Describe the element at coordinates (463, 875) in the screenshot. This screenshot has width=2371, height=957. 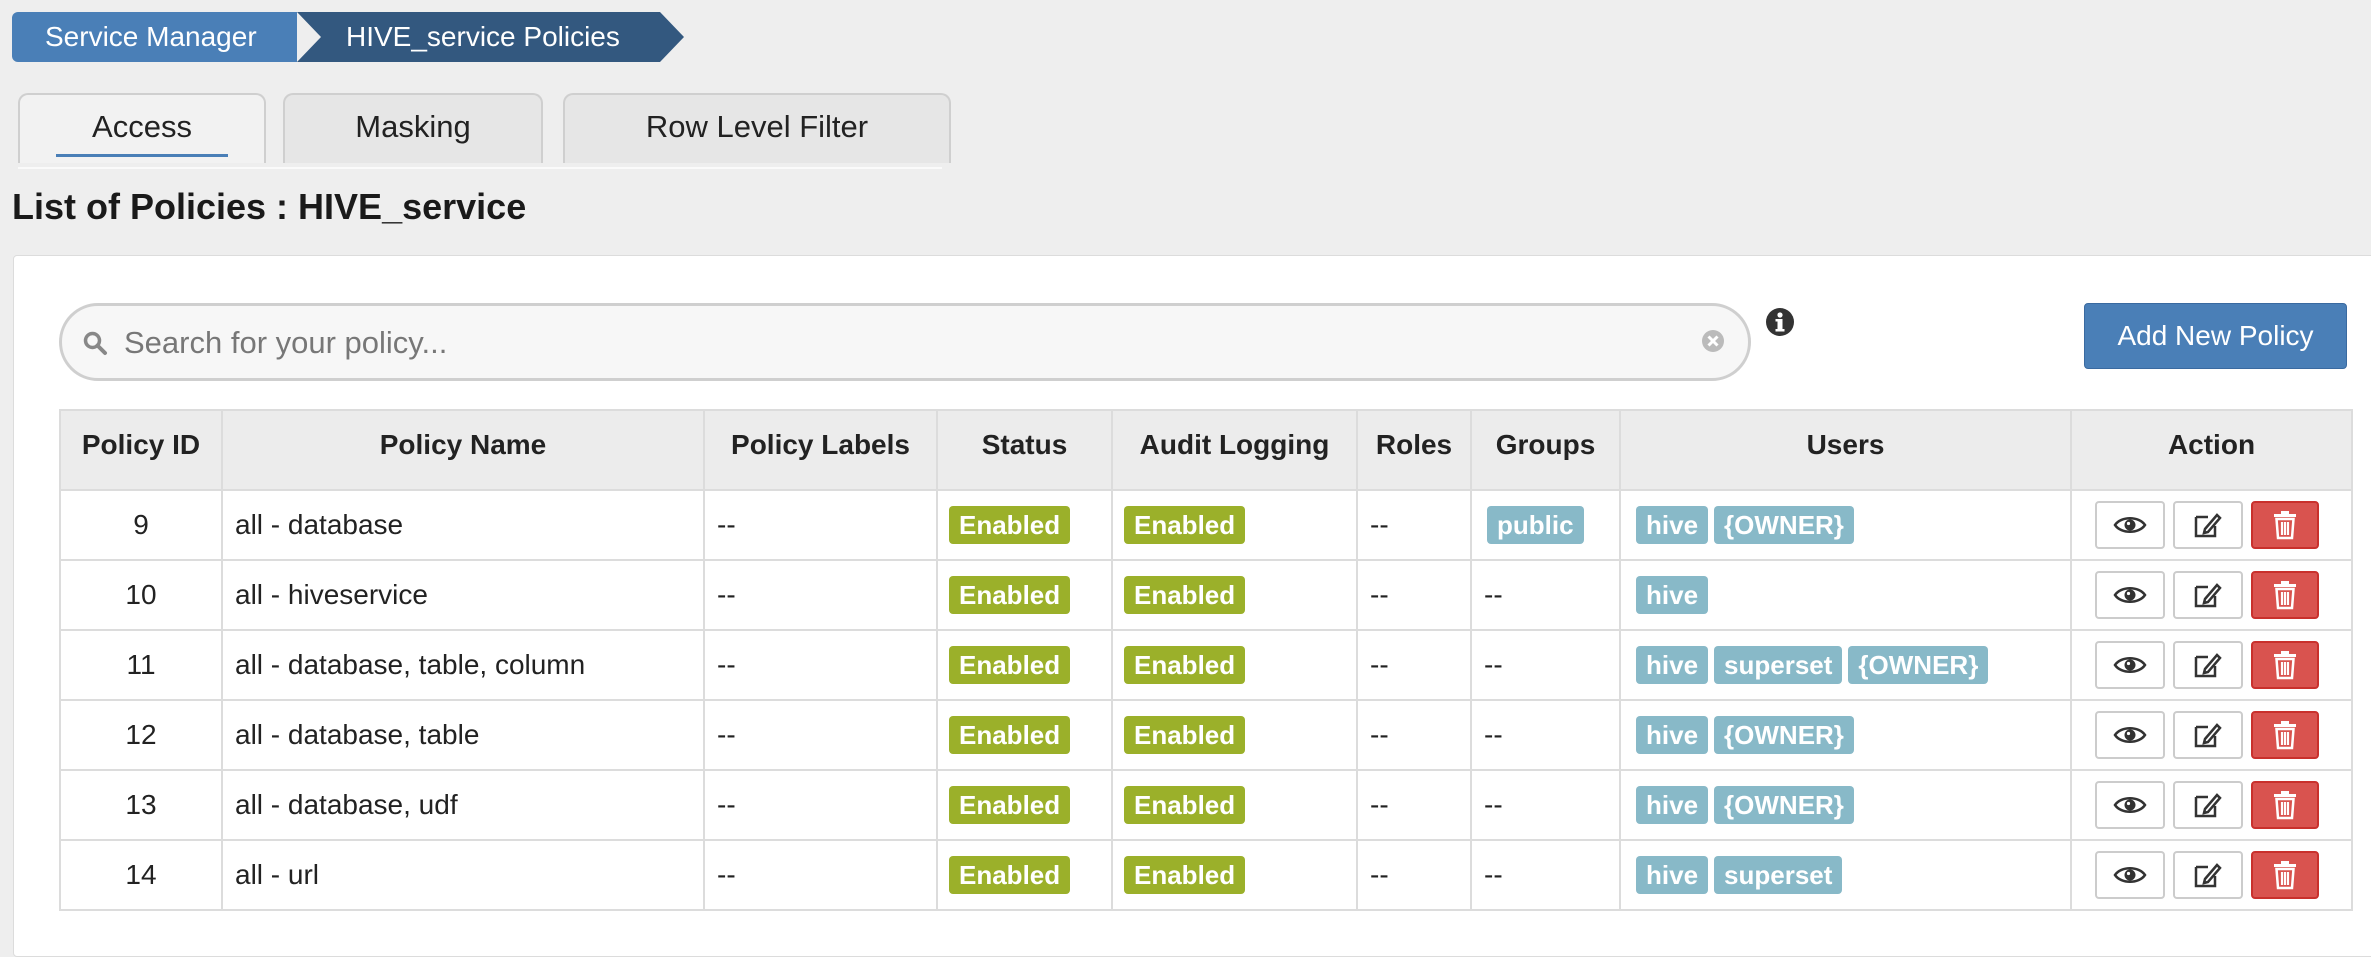
I see `policy-name: all - url` at that location.